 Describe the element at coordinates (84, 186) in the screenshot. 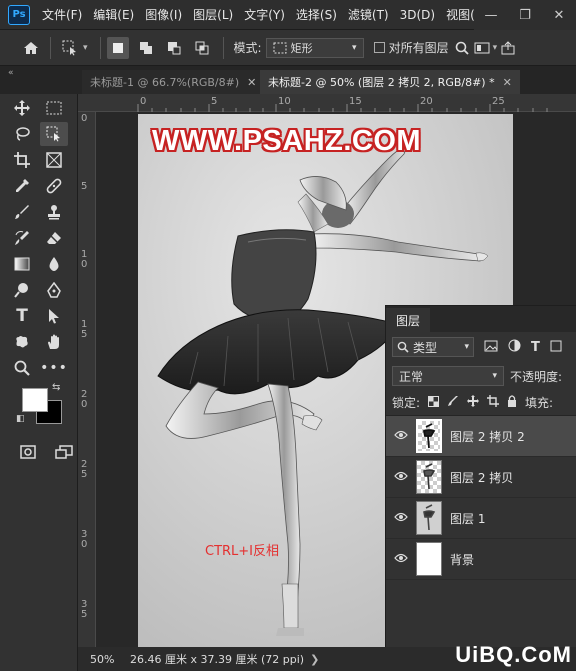

I see `ruler-label: 5` at that location.